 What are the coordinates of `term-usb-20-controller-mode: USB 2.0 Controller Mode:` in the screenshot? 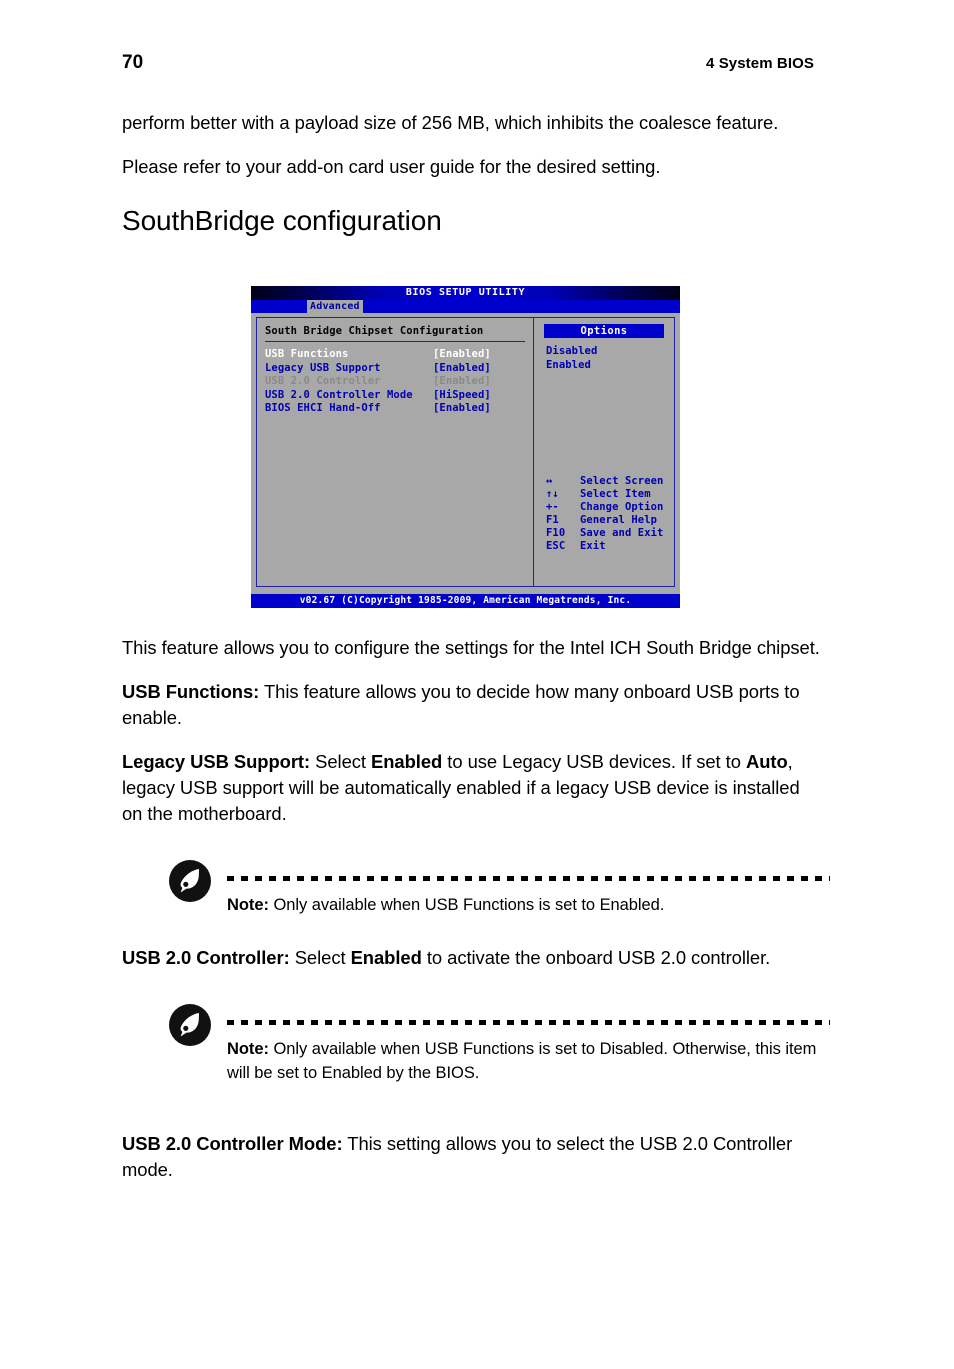 It's located at (232, 1143).